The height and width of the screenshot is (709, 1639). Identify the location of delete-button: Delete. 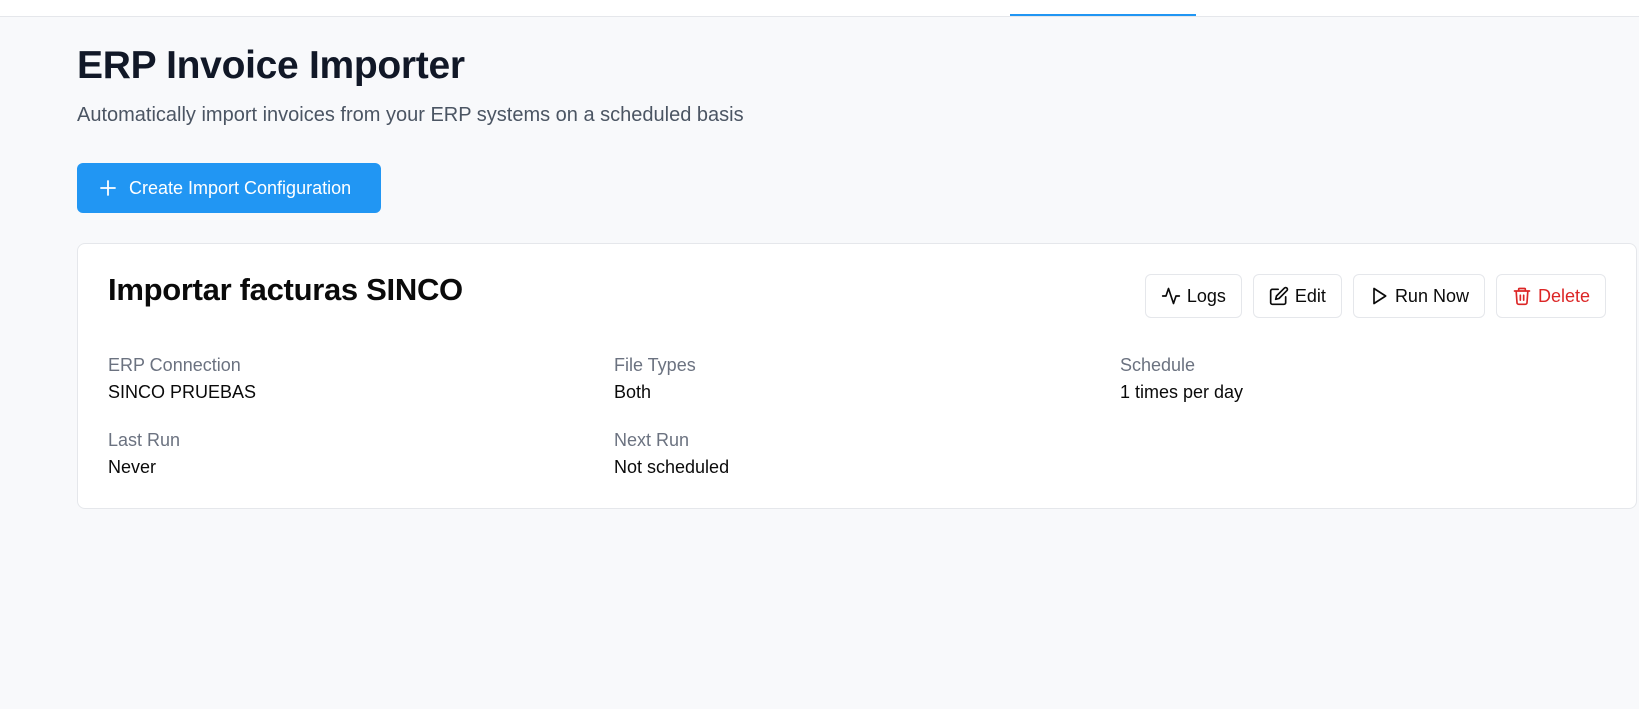
(1550, 296).